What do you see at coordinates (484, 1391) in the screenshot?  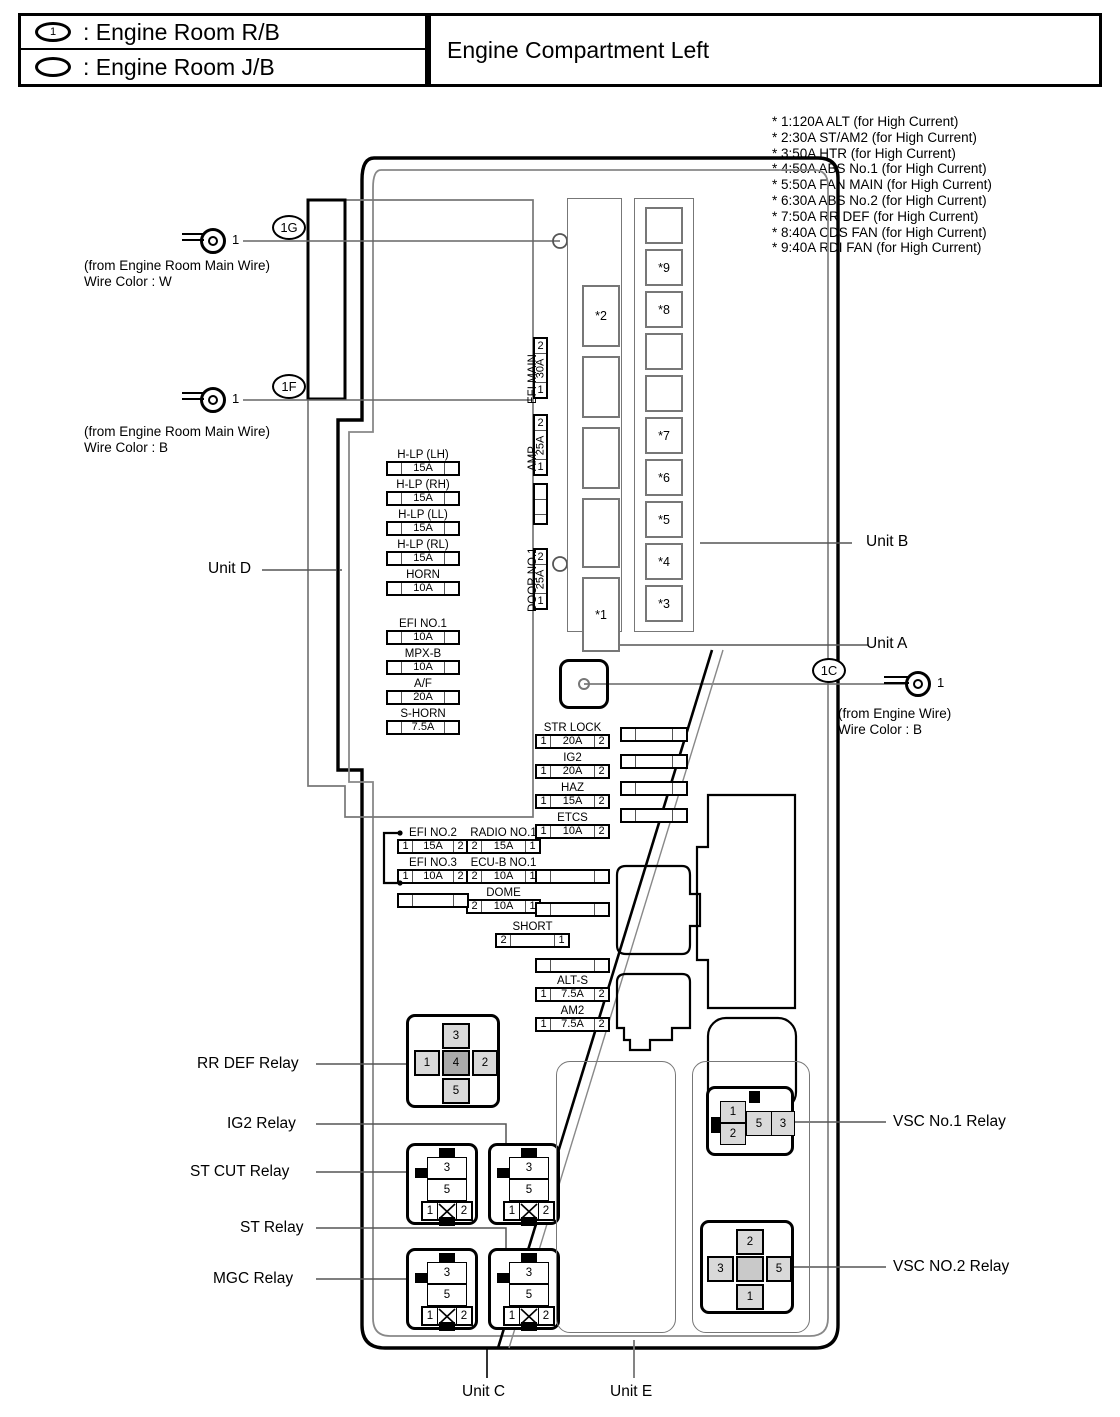 I see `unit-c-label: Unit C` at bounding box center [484, 1391].